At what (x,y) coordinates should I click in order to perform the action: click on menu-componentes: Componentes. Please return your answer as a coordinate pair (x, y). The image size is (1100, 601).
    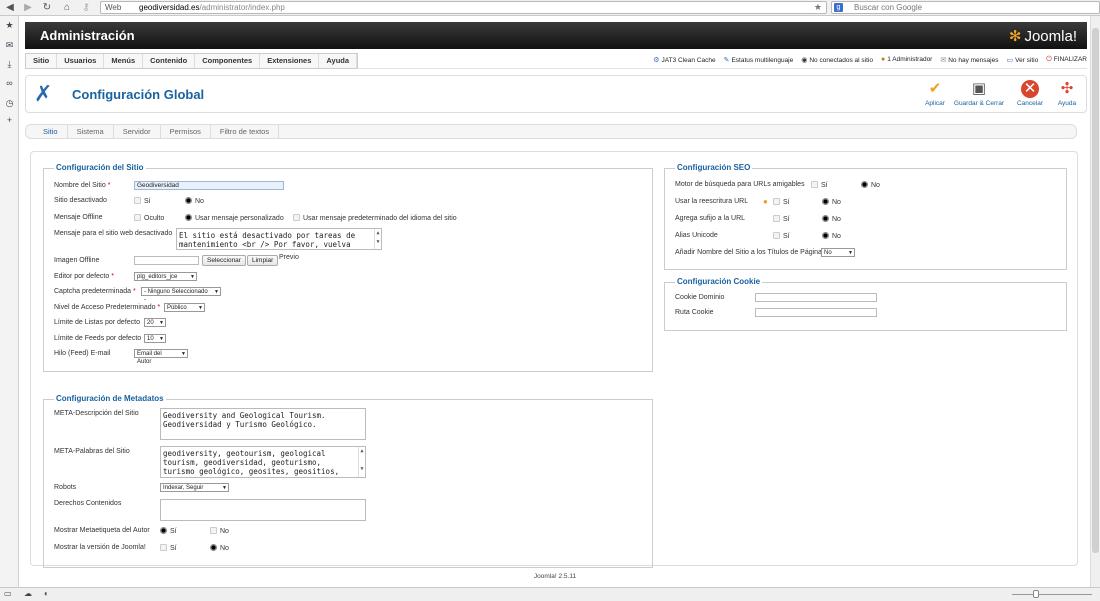
    Looking at the image, I should click on (228, 61).